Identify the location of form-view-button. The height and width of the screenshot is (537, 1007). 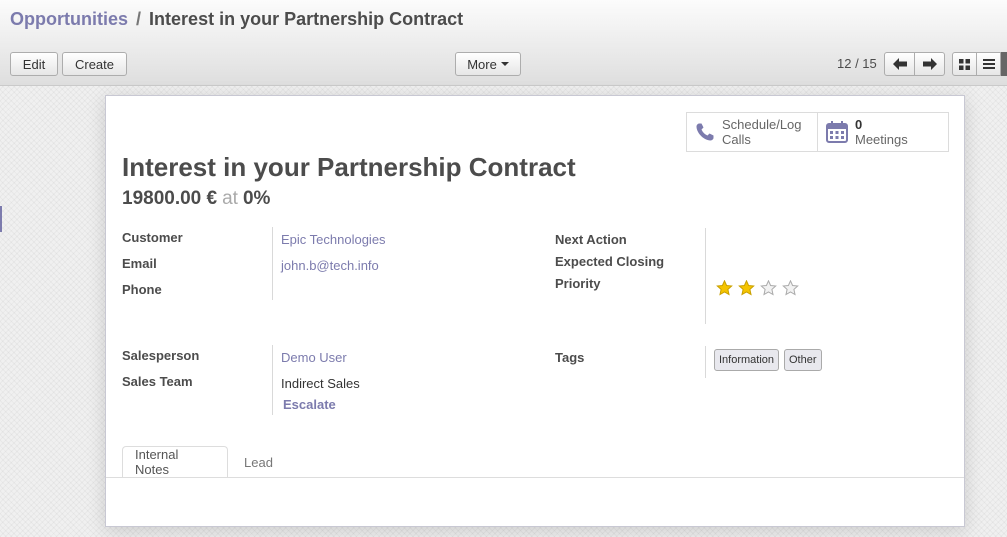
(1004, 64).